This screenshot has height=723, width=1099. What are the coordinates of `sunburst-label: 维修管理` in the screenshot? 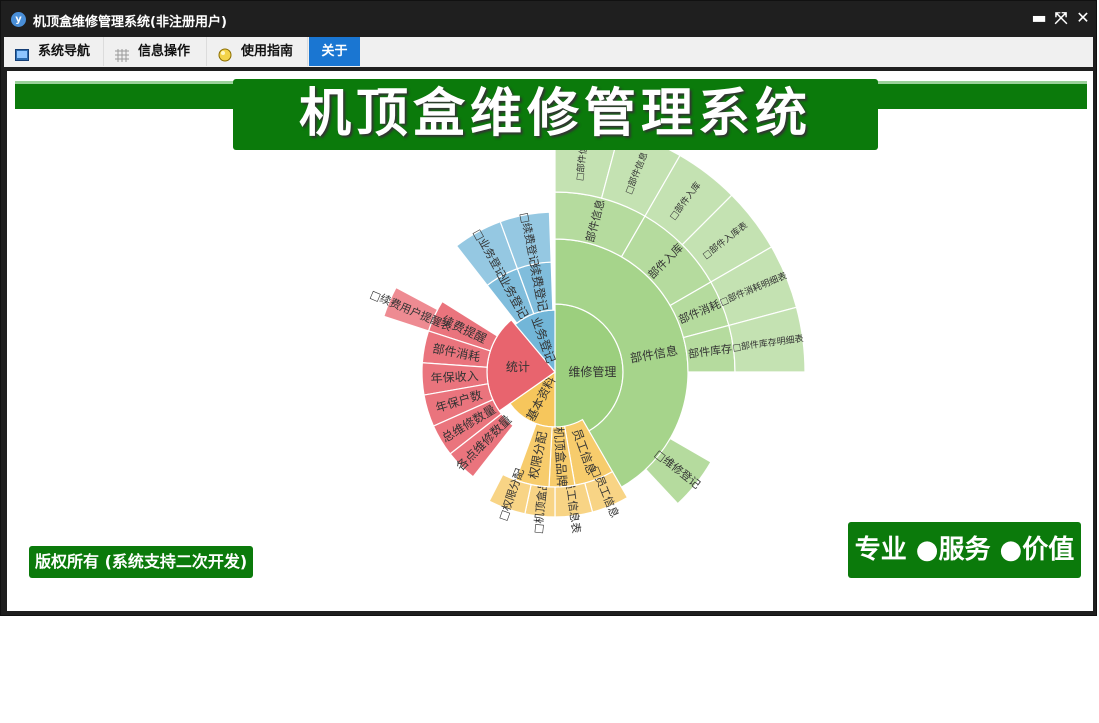 It's located at (592, 371).